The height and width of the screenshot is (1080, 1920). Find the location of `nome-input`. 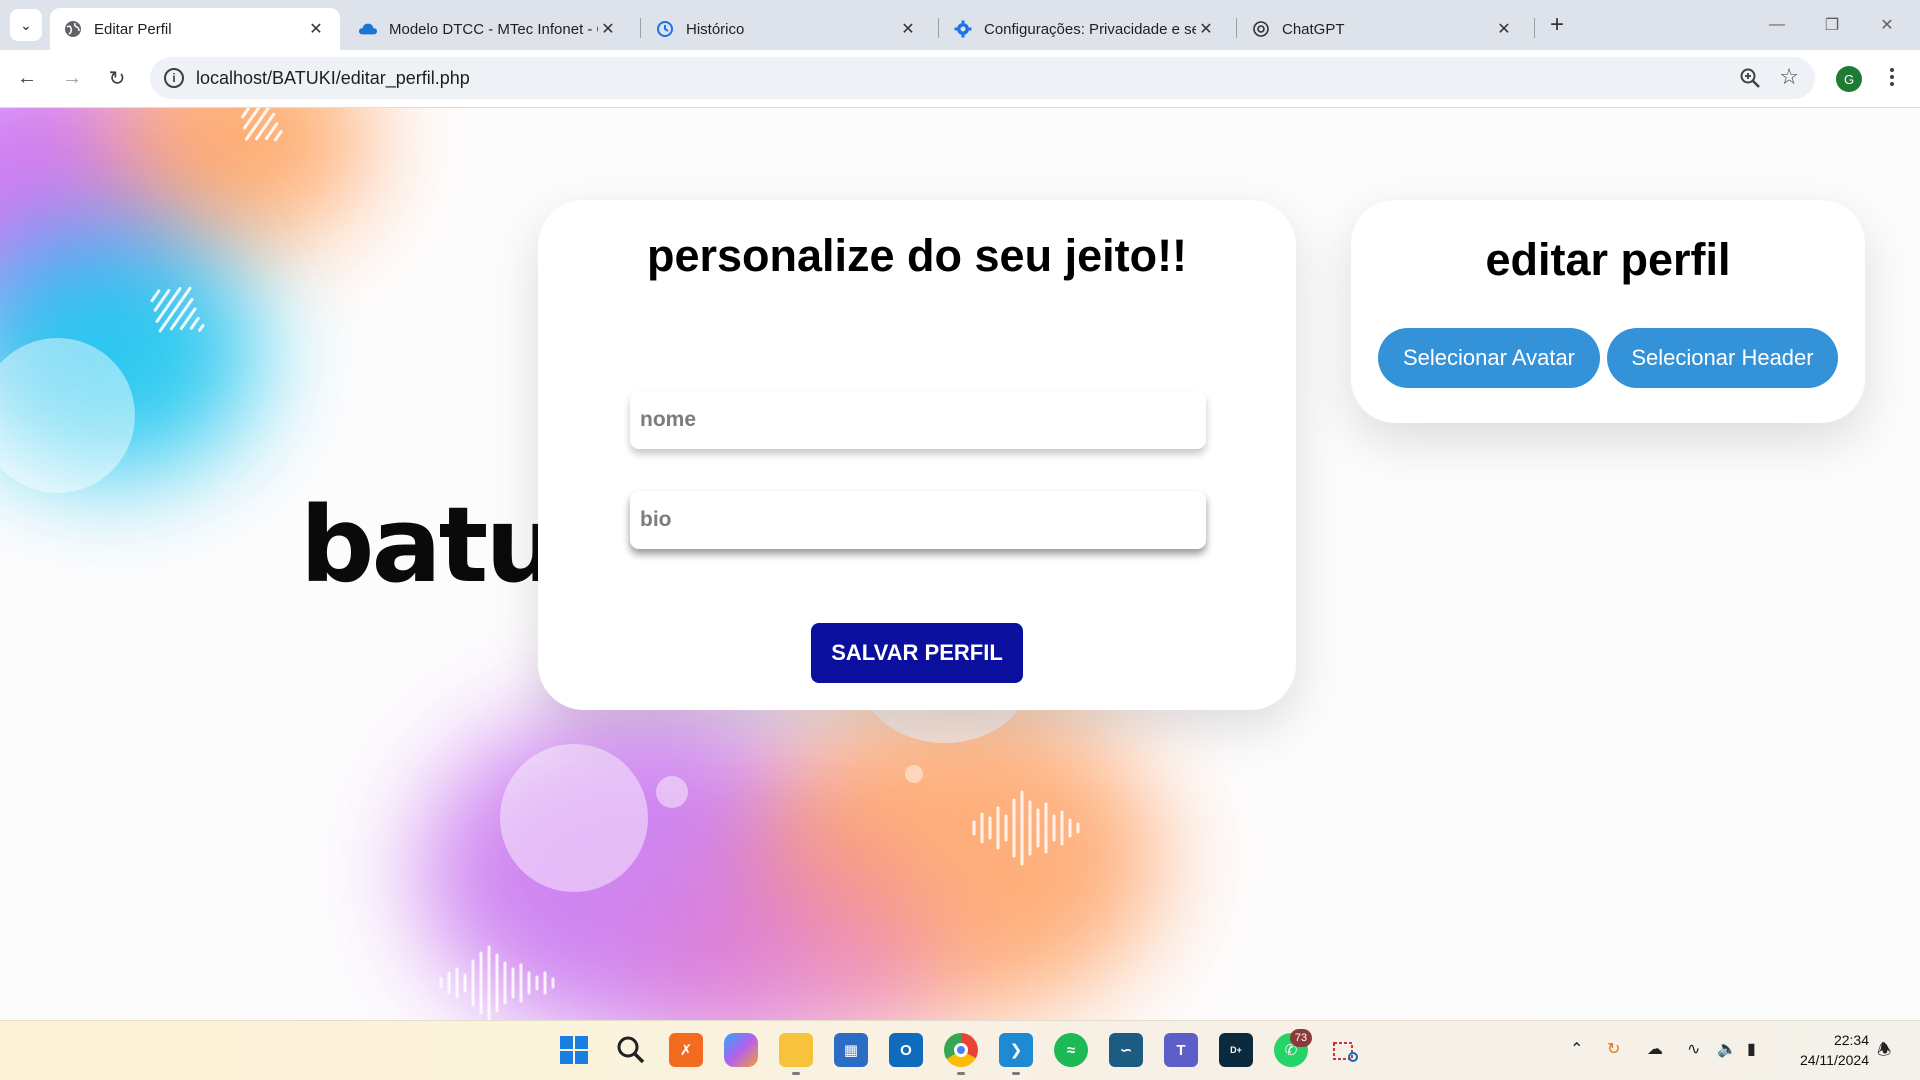

nome-input is located at coordinates (918, 420).